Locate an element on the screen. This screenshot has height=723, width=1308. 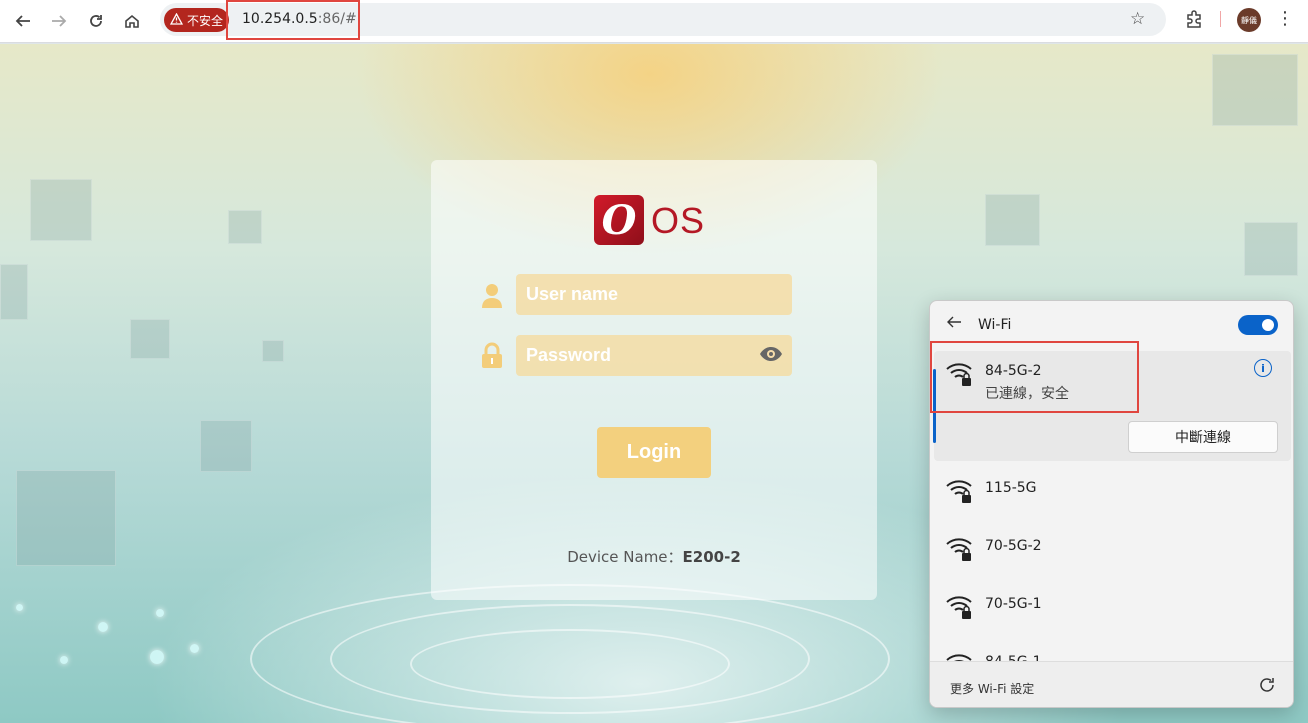
device-name-value: E200-2 is located at coordinates (711, 557).